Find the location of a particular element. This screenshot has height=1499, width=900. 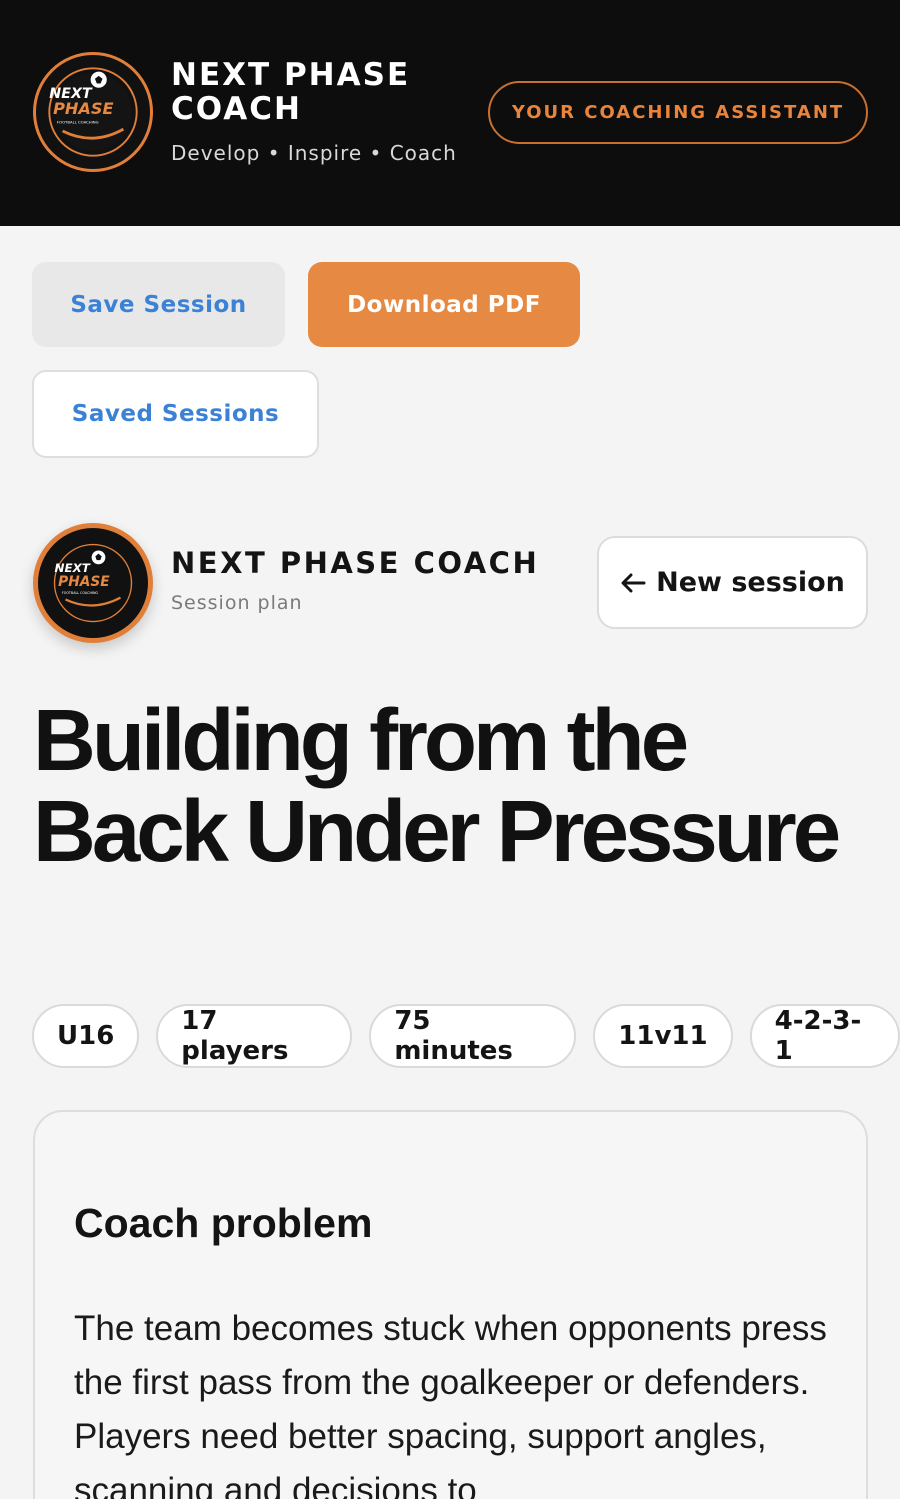

saved-sessions-button: Saved Sessions is located at coordinates (175, 414).